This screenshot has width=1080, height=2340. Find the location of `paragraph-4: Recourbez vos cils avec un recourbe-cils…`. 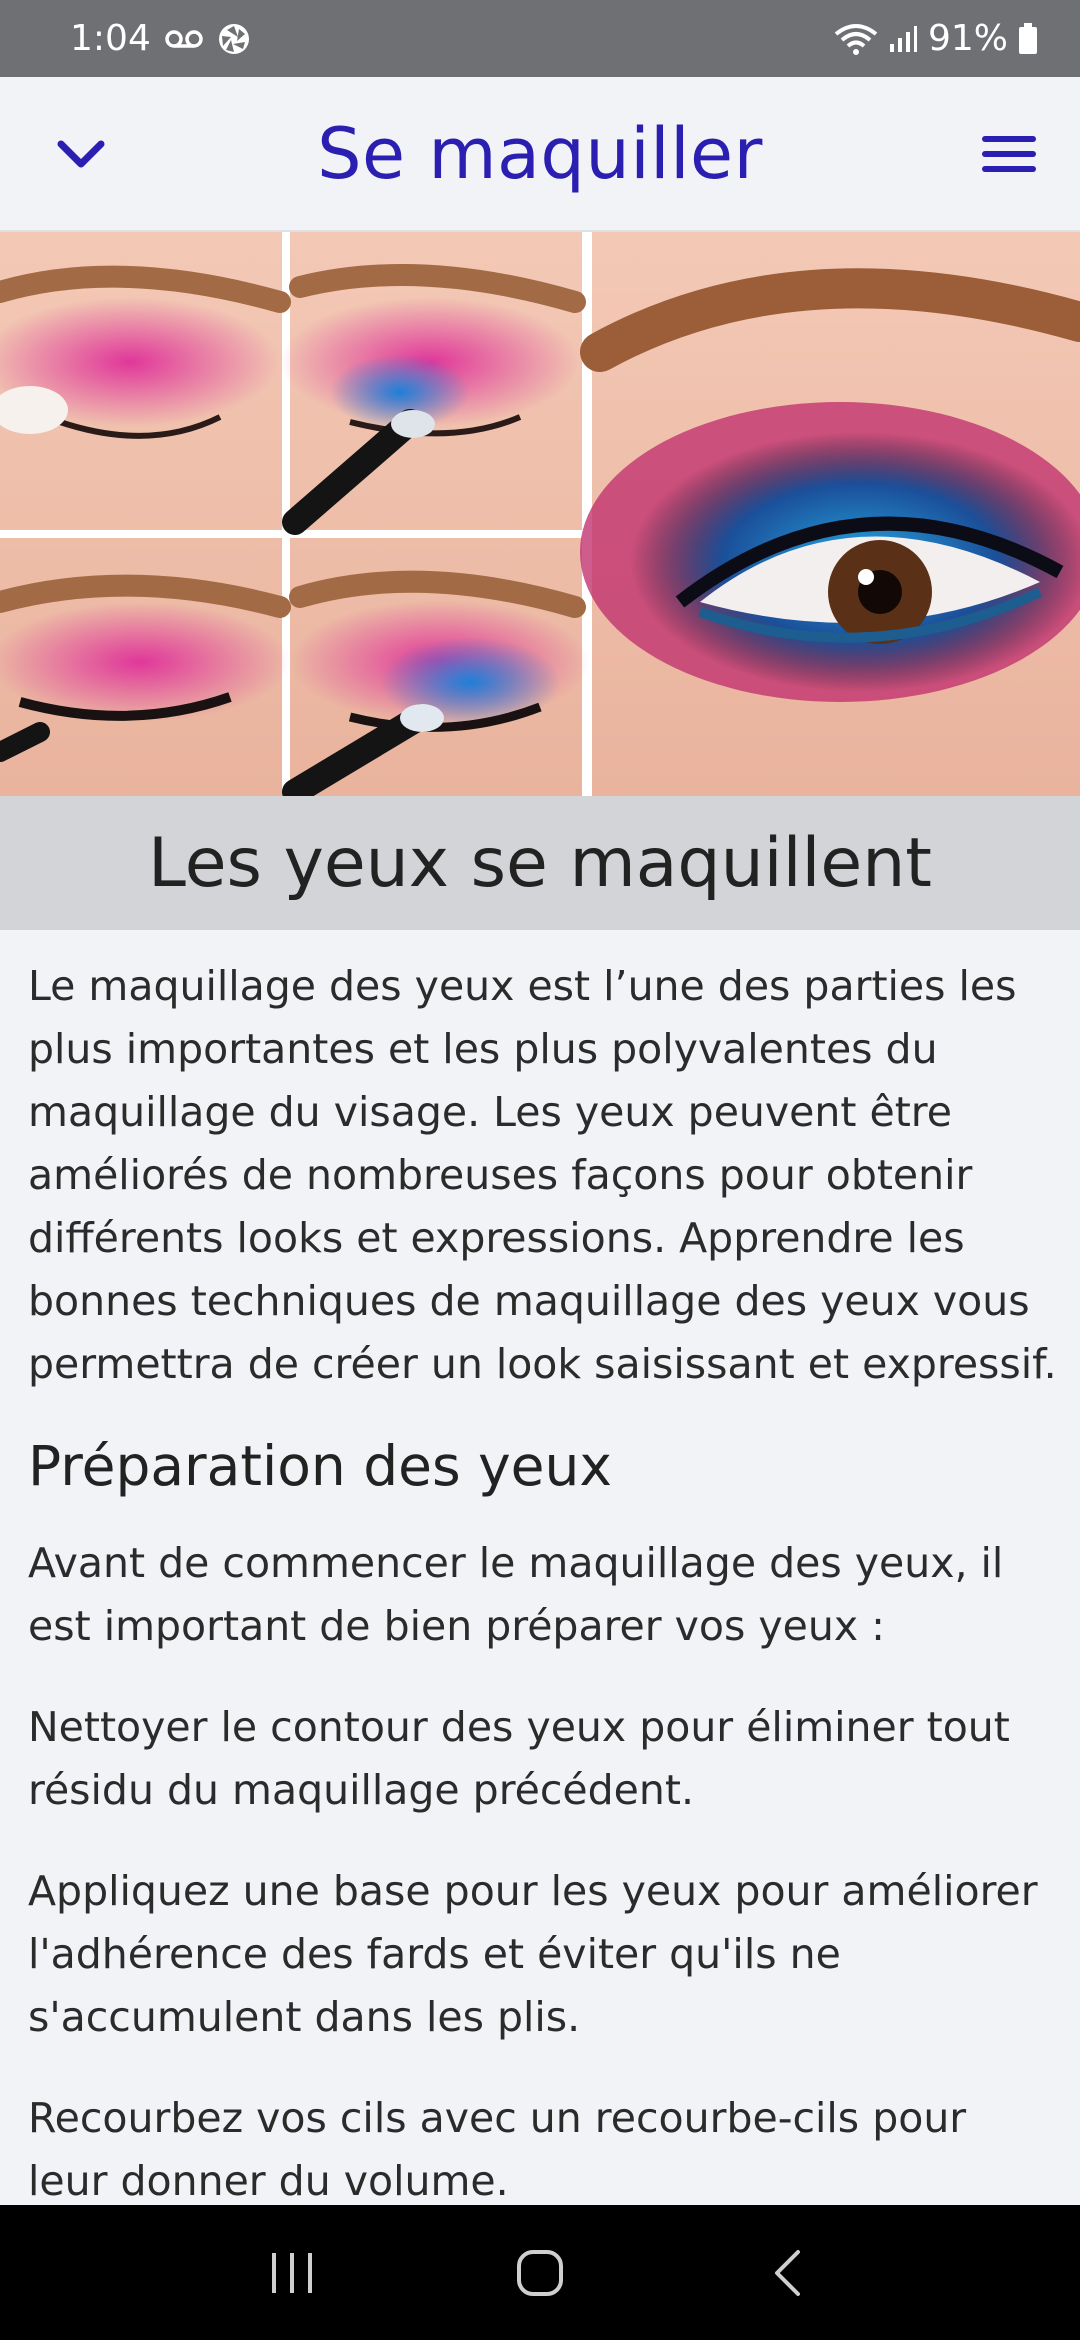

paragraph-4: Recourbez vos cils avec un recourbe-cils… is located at coordinates (497, 2149).